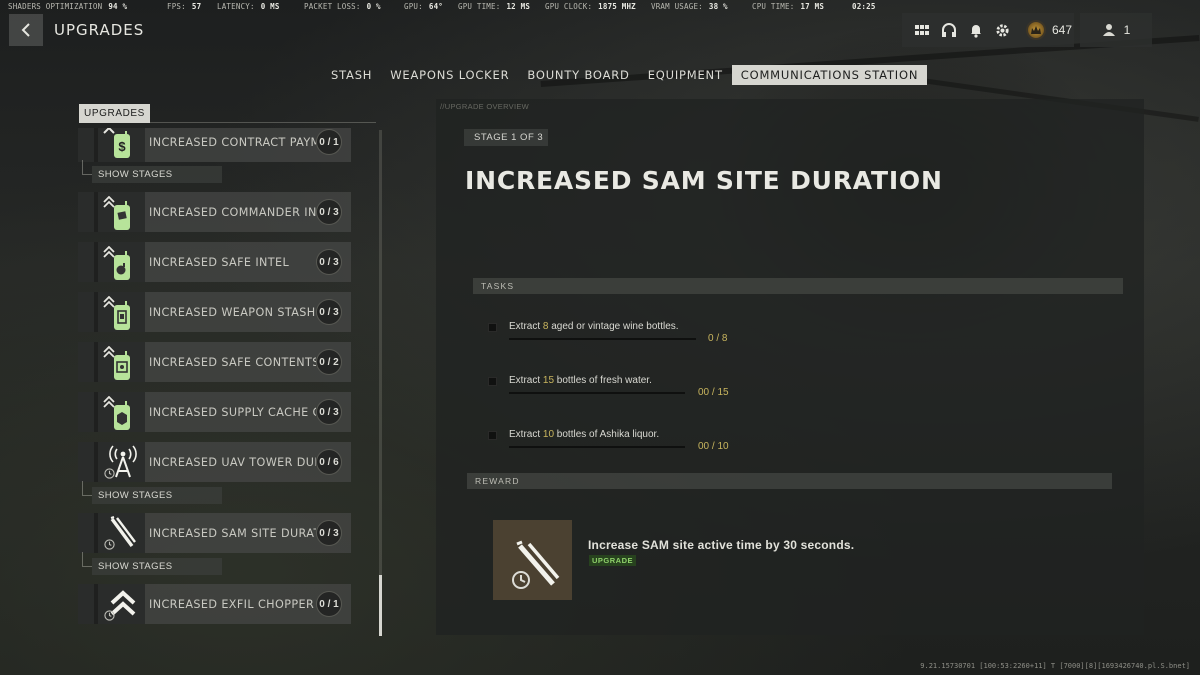  What do you see at coordinates (580, 380) in the screenshot?
I see `task-text: Extract 15 bottles of fresh water.` at bounding box center [580, 380].